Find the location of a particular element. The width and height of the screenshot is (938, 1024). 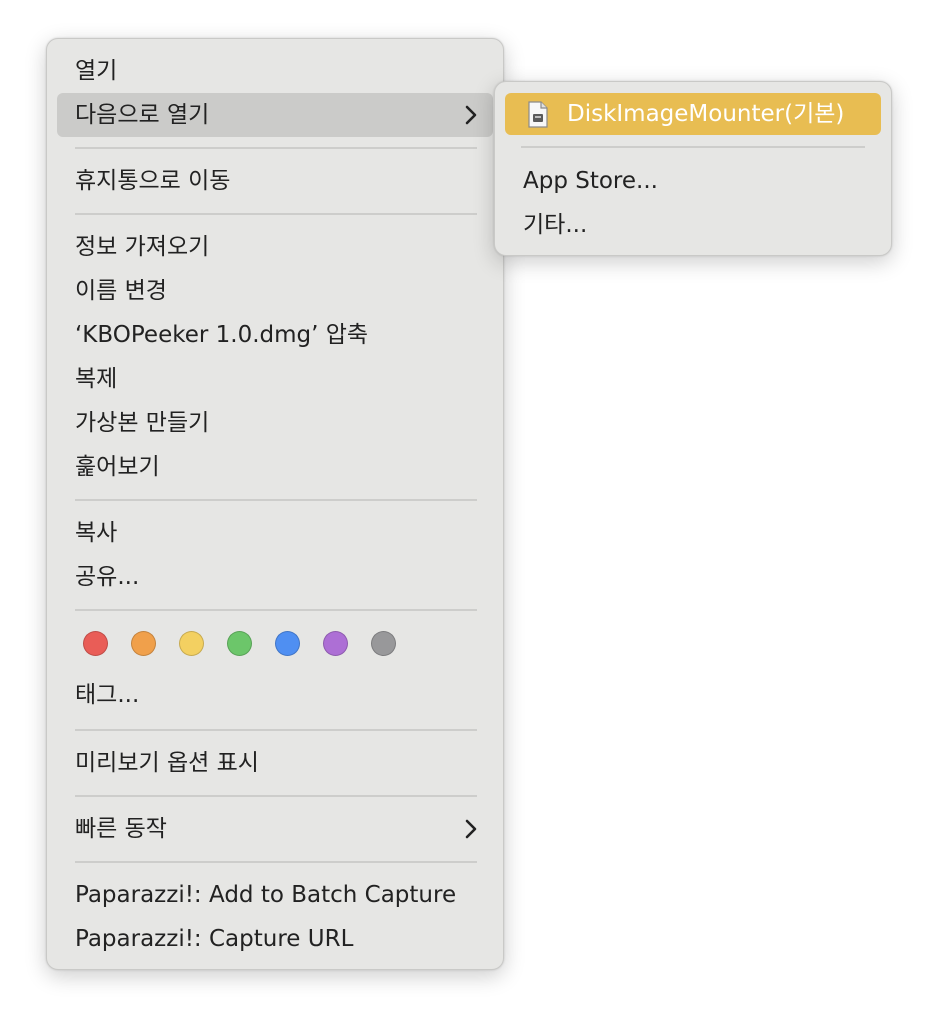

tag-gray-button is located at coordinates (383, 643).